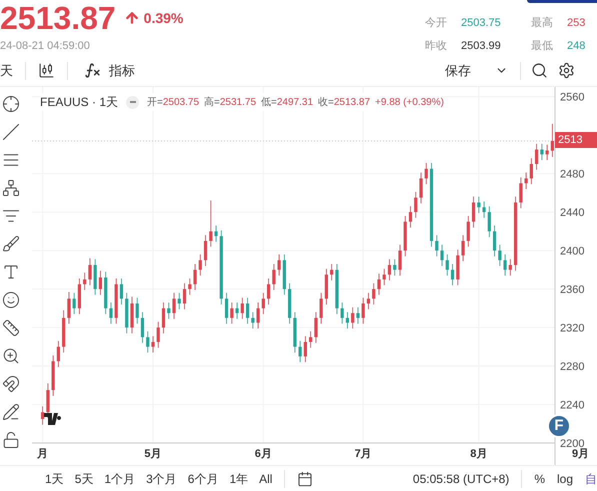  What do you see at coordinates (79, 102) in the screenshot?
I see `symbol-title: FEAUUS · 1天` at bounding box center [79, 102].